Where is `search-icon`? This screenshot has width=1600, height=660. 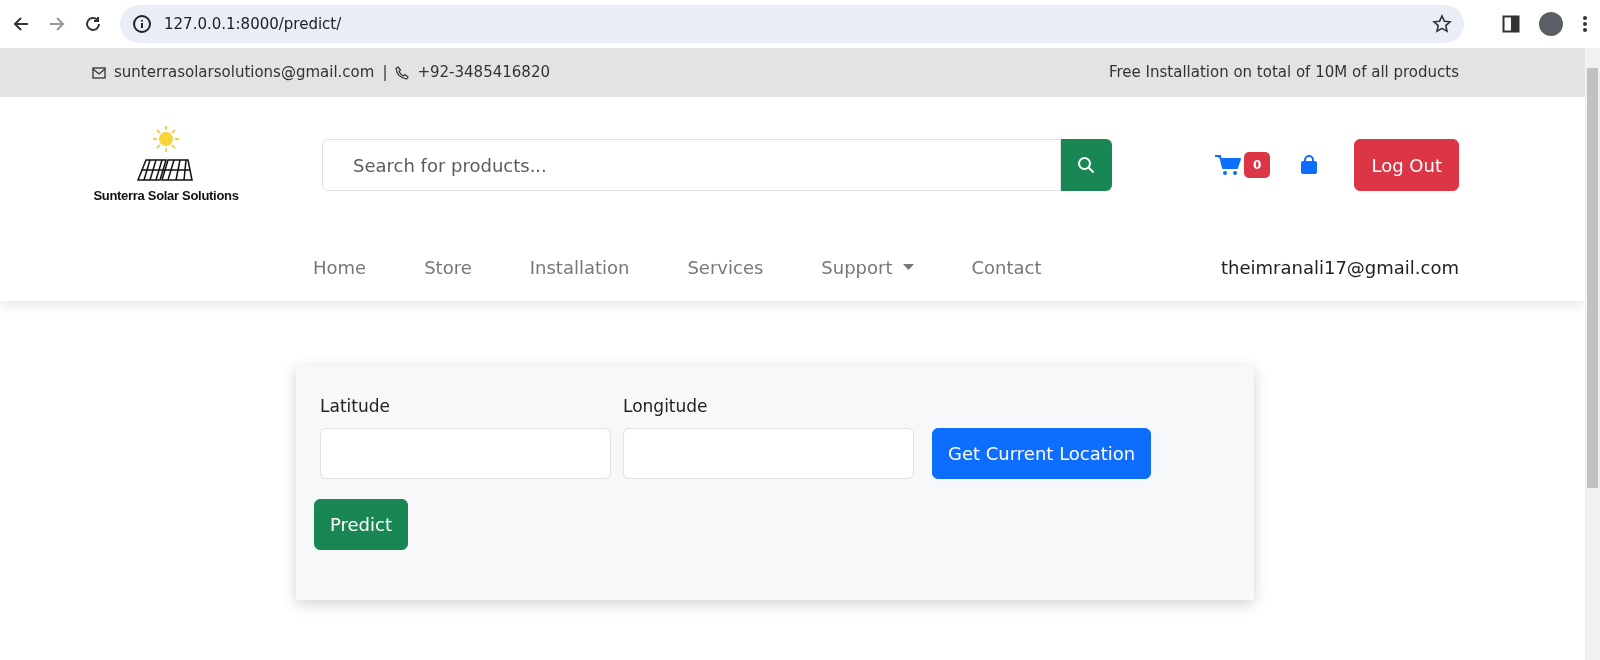
search-icon is located at coordinates (1086, 165).